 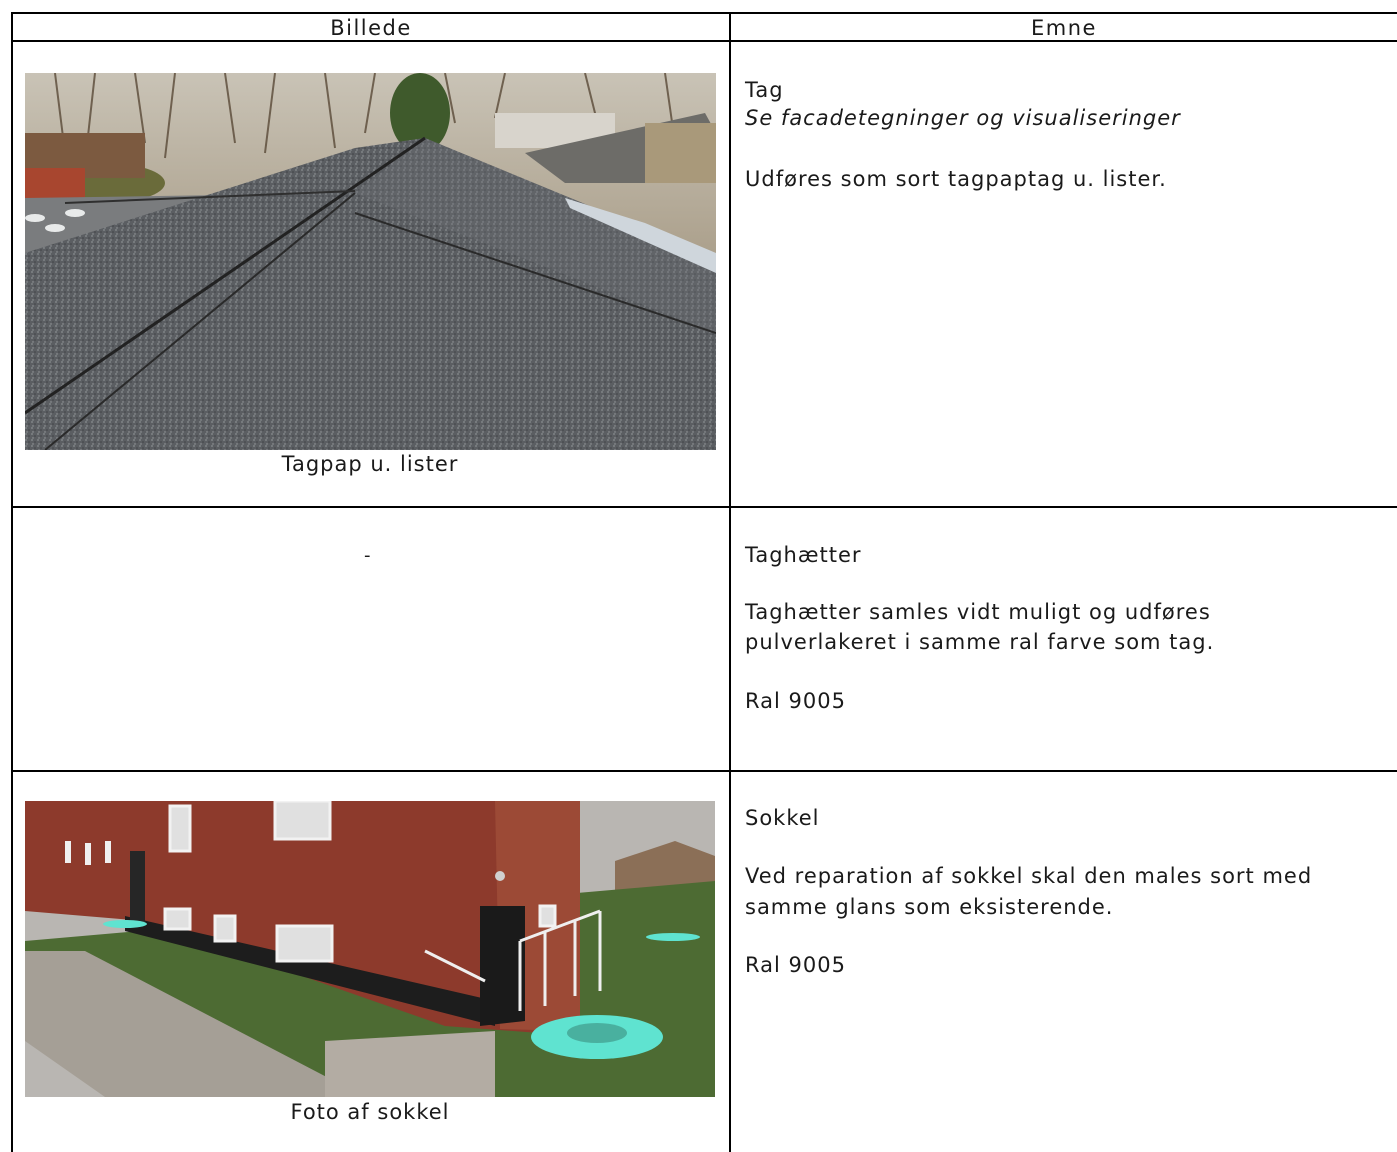 What do you see at coordinates (978, 612) in the screenshot?
I see `roof-caps-description-line-1: Taghætter samles vidt muligt og udføres` at bounding box center [978, 612].